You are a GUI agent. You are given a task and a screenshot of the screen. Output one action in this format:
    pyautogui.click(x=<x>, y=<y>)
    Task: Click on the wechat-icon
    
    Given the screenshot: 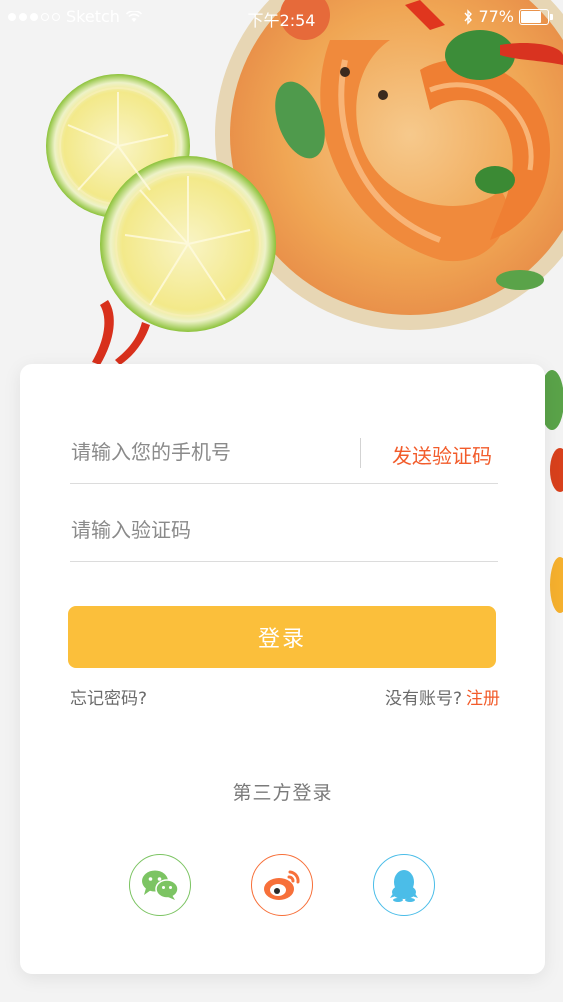 What is the action you would take?
    pyautogui.click(x=160, y=885)
    